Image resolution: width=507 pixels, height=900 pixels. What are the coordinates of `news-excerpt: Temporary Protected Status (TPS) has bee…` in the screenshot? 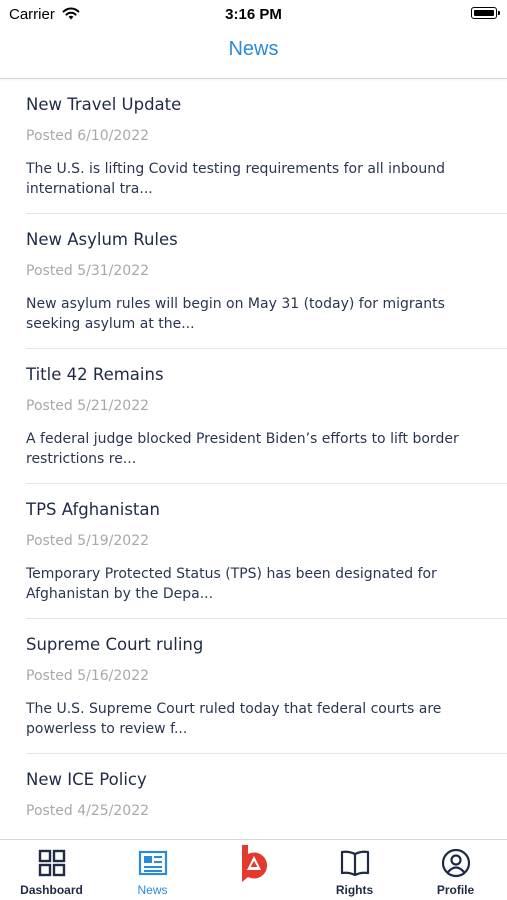 It's located at (231, 584).